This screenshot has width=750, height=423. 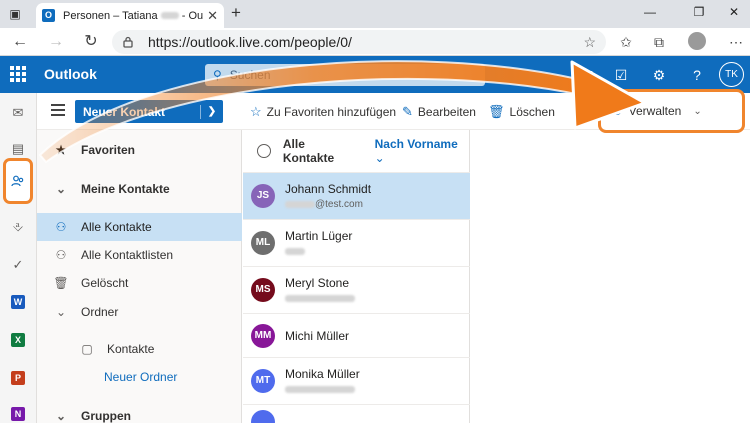 What do you see at coordinates (356, 151) in the screenshot?
I see `contact-list-header: Alle Kontakte Nach Vorname ⌄` at bounding box center [356, 151].